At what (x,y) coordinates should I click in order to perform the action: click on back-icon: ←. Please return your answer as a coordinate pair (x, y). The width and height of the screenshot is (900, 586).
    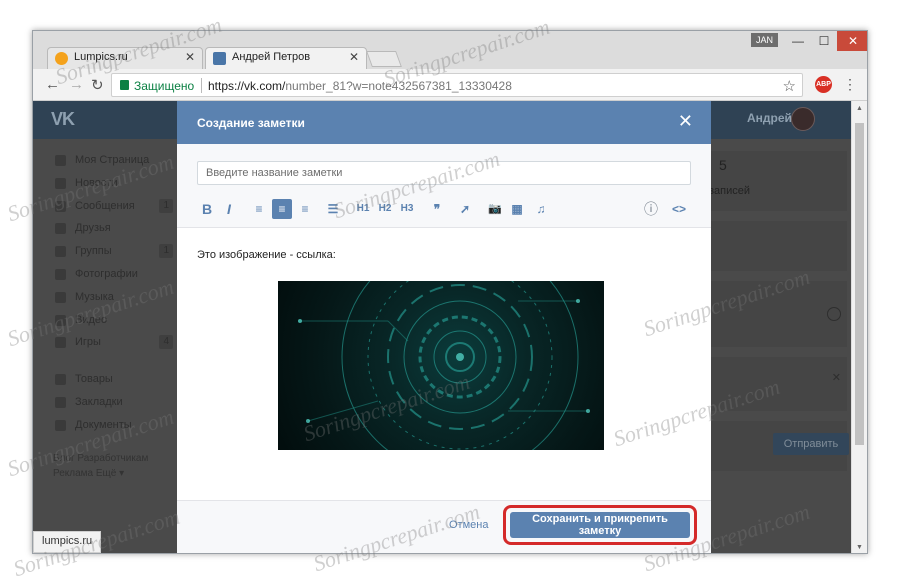
    Looking at the image, I should click on (52, 84).